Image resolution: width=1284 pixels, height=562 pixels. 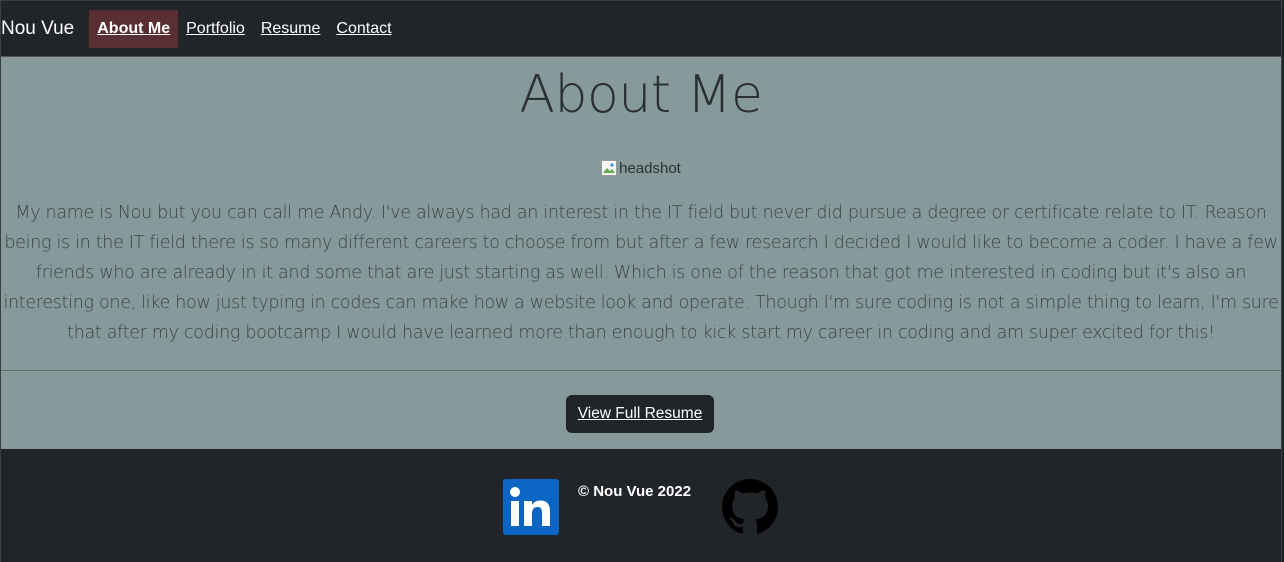 What do you see at coordinates (291, 29) in the screenshot?
I see `nav-resume: Resume` at bounding box center [291, 29].